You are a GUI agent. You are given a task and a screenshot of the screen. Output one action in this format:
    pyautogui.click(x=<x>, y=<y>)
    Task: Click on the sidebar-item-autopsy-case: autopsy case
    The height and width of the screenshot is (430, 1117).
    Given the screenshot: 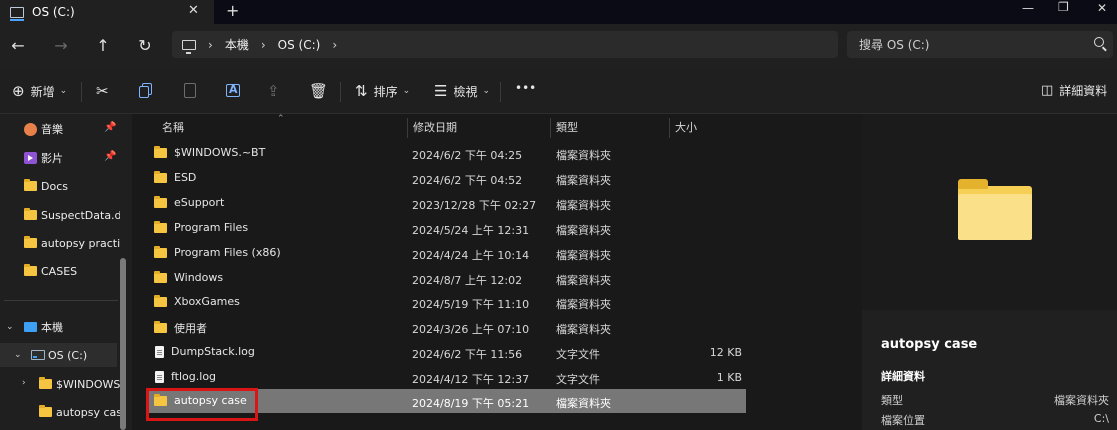 What is the action you would take?
    pyautogui.click(x=60, y=412)
    